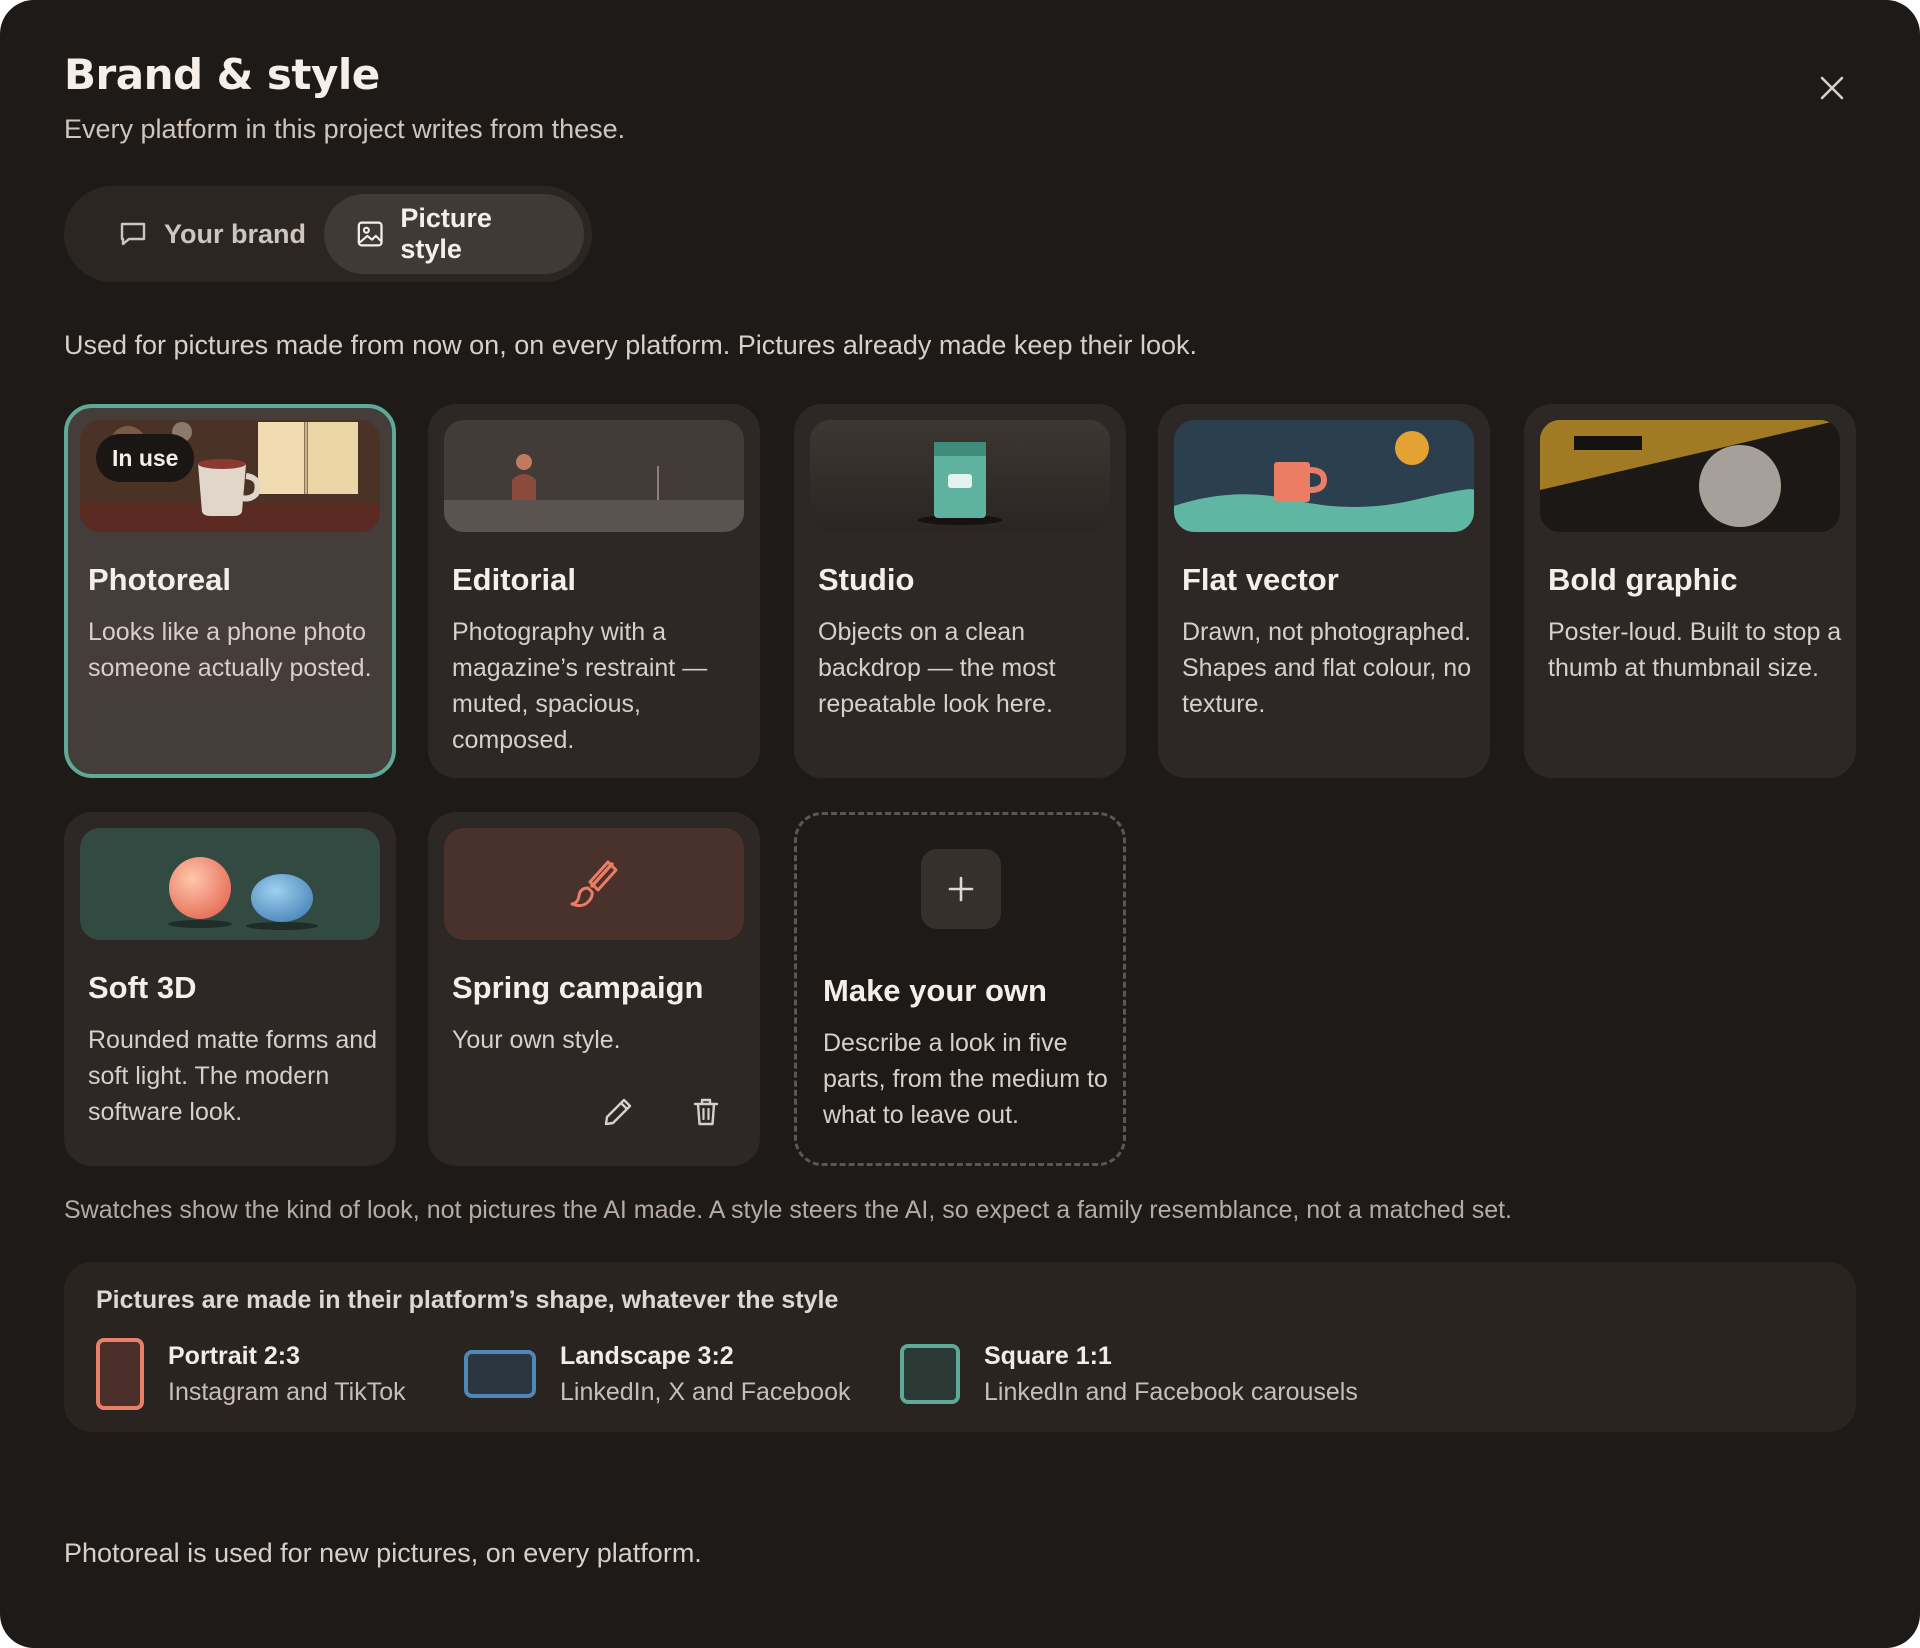  What do you see at coordinates (1324, 476) in the screenshot?
I see `flat-vector-swatch` at bounding box center [1324, 476].